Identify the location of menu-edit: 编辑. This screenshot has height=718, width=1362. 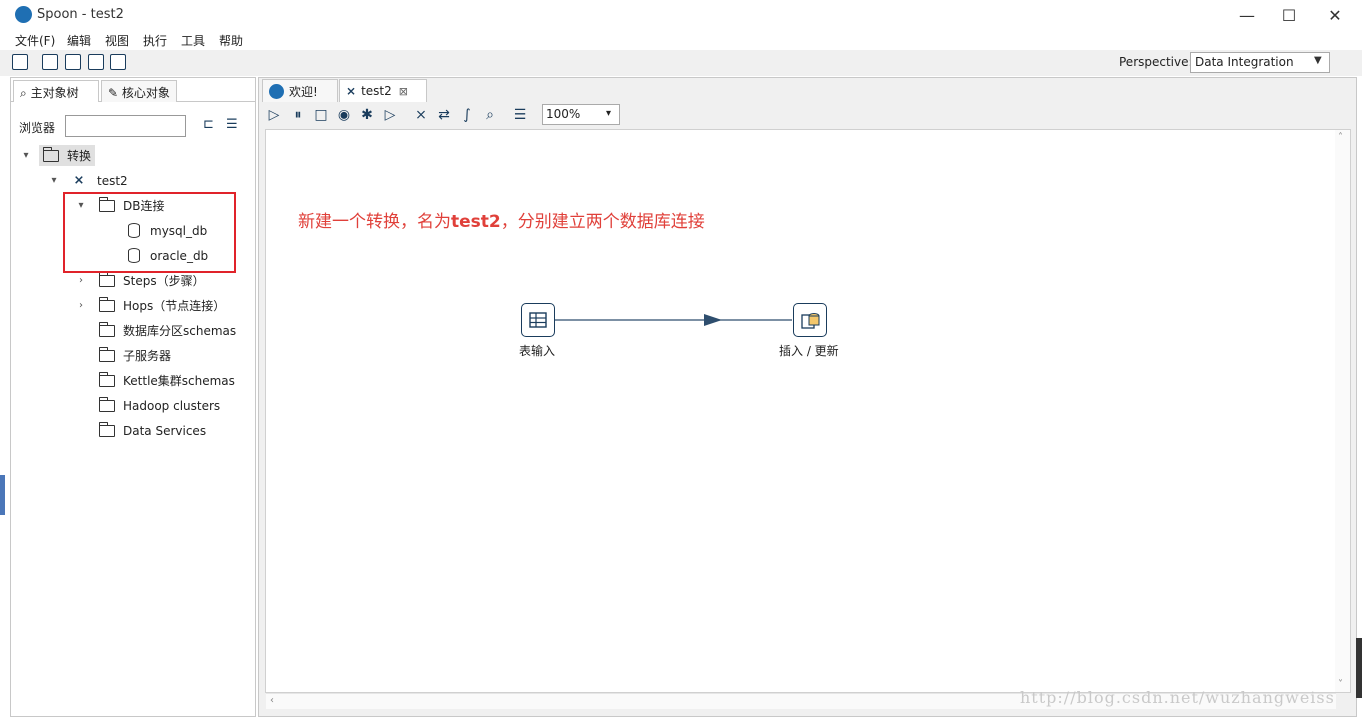
(79, 40).